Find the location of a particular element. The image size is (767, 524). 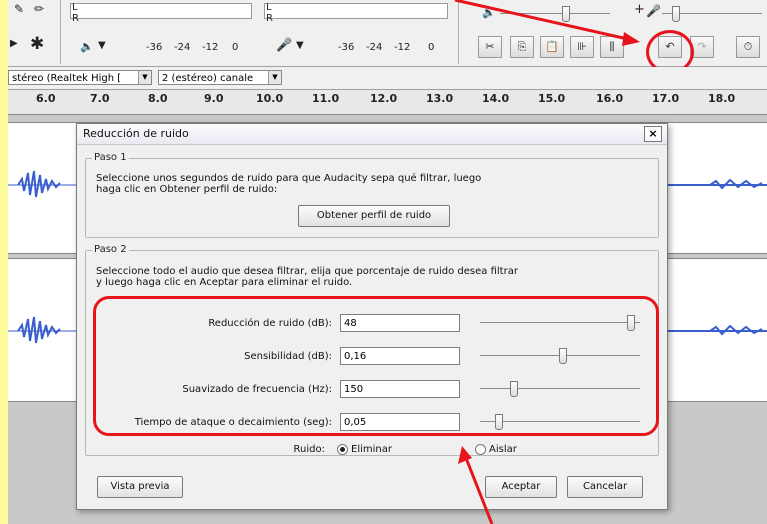

ruler-tick: 17.0 is located at coordinates (666, 98).